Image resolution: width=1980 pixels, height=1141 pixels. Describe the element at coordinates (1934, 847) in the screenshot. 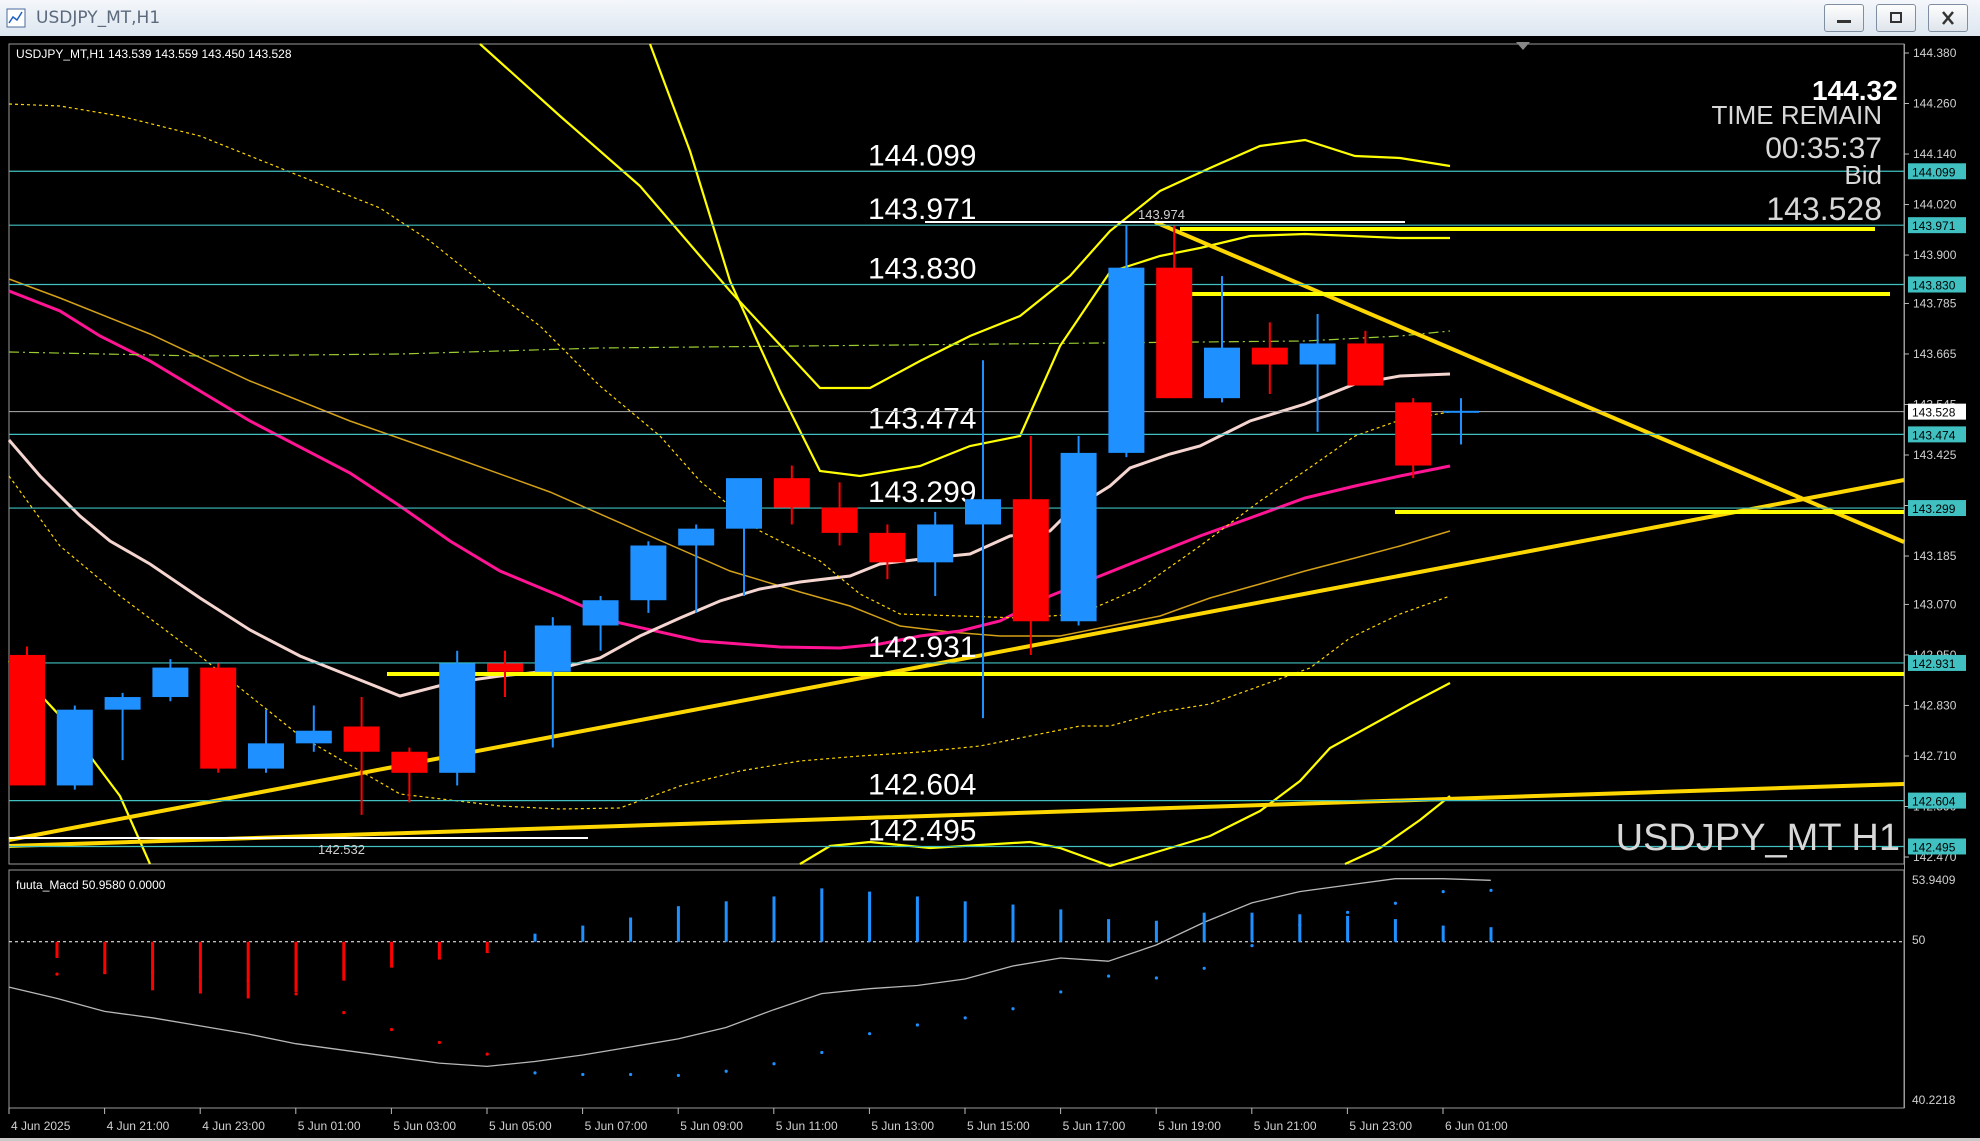

I see `price-badge-label: 142.495` at that location.